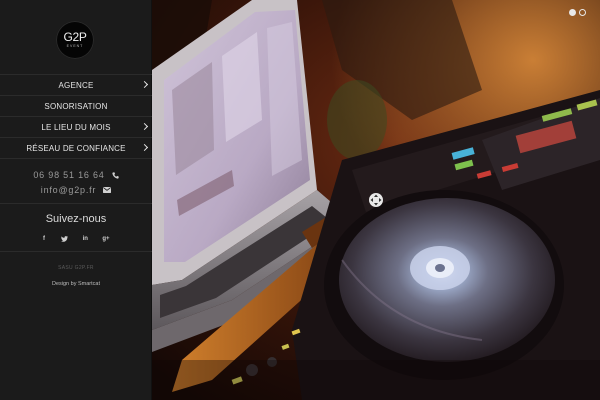 The height and width of the screenshot is (400, 600). Describe the element at coordinates (68, 190) in the screenshot. I see `email-address: info@g2p.fr` at that location.